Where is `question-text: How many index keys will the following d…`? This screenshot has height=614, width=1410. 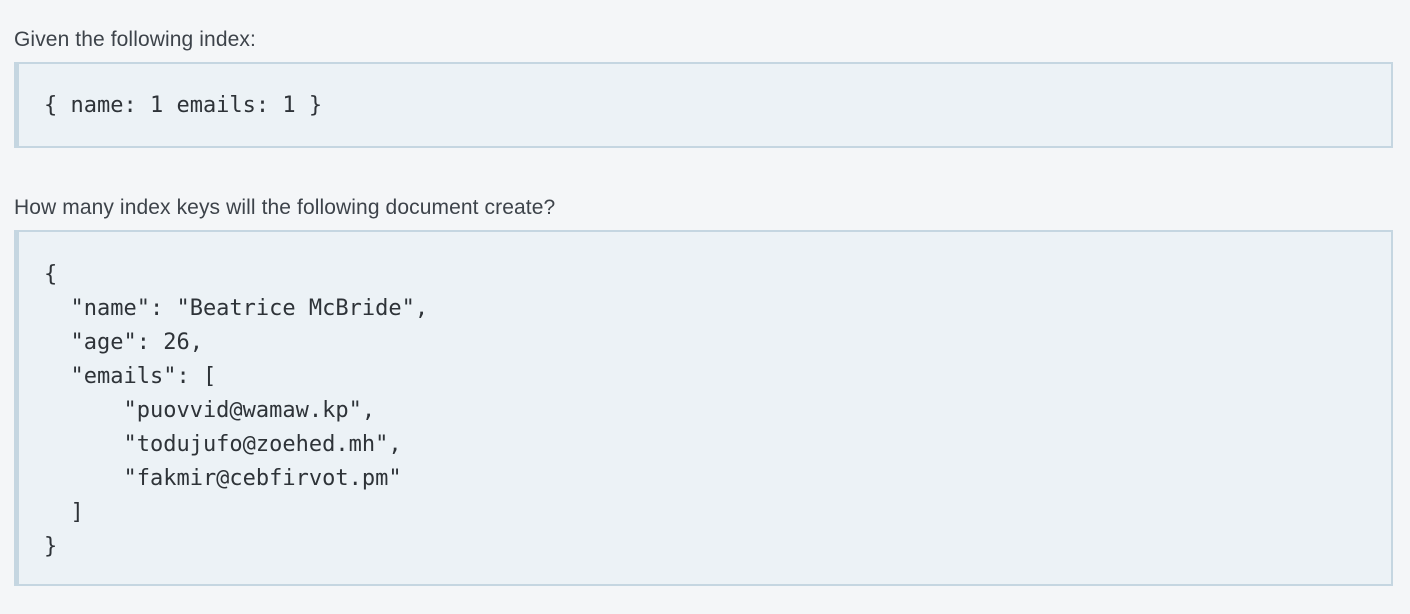 question-text: How many index keys will the following d… is located at coordinates (285, 207).